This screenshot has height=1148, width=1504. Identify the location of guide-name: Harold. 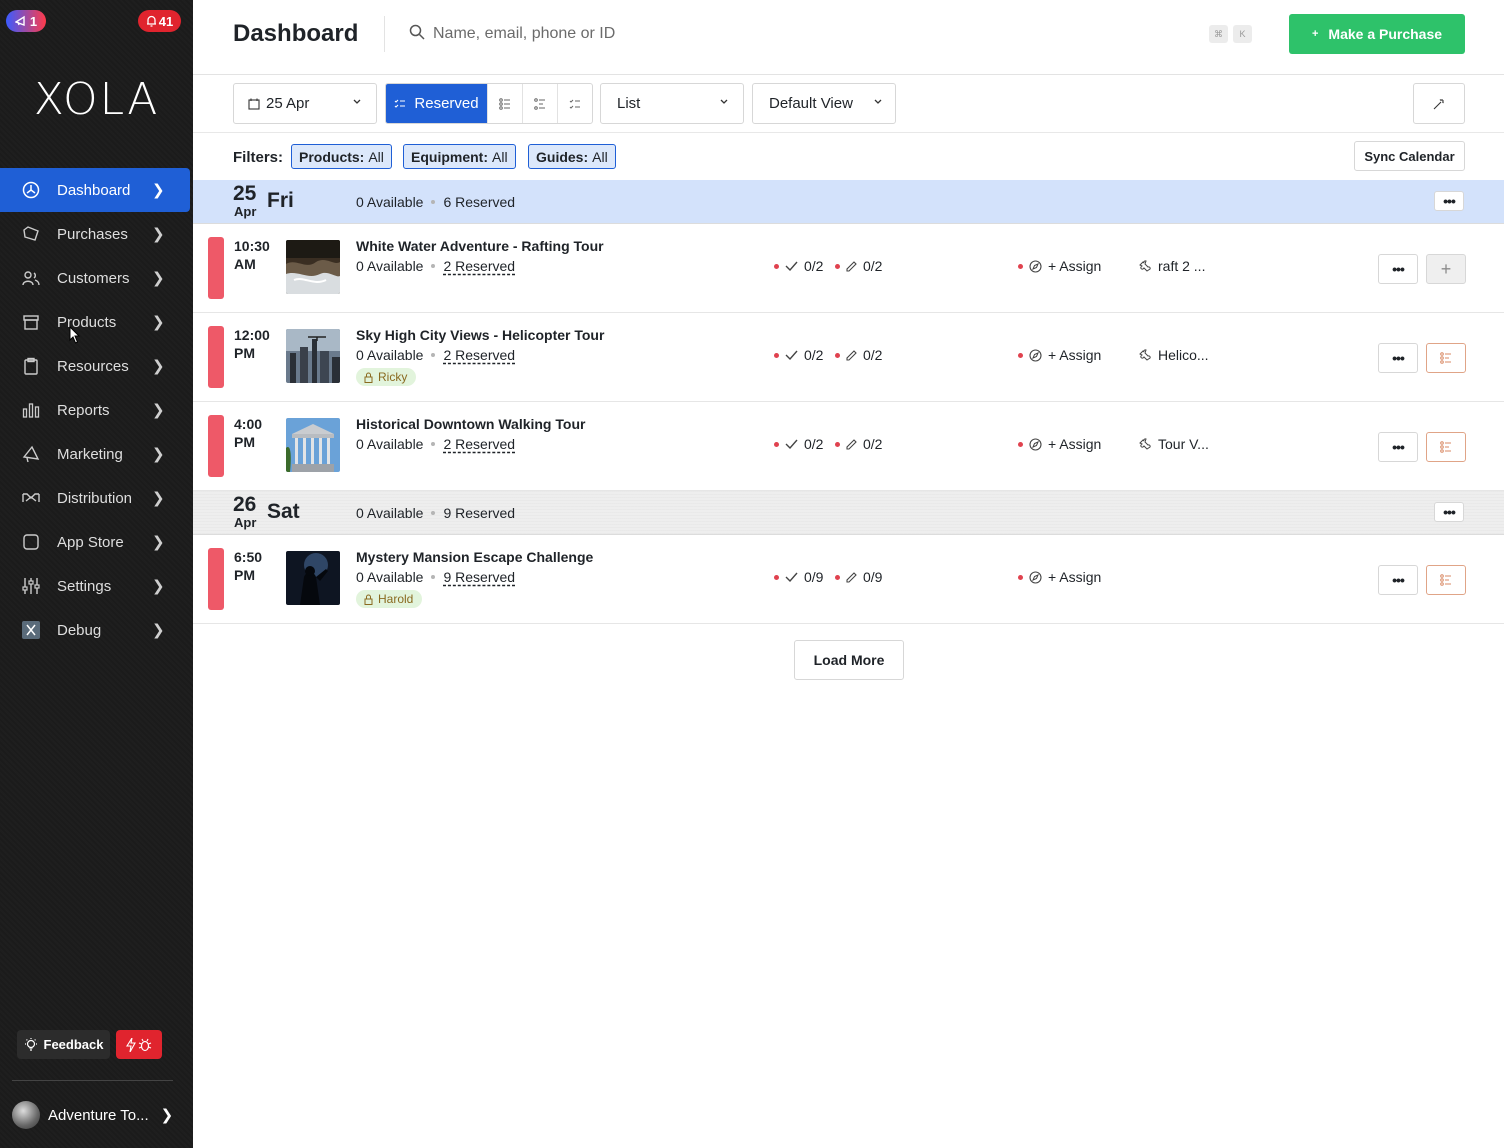
(396, 599).